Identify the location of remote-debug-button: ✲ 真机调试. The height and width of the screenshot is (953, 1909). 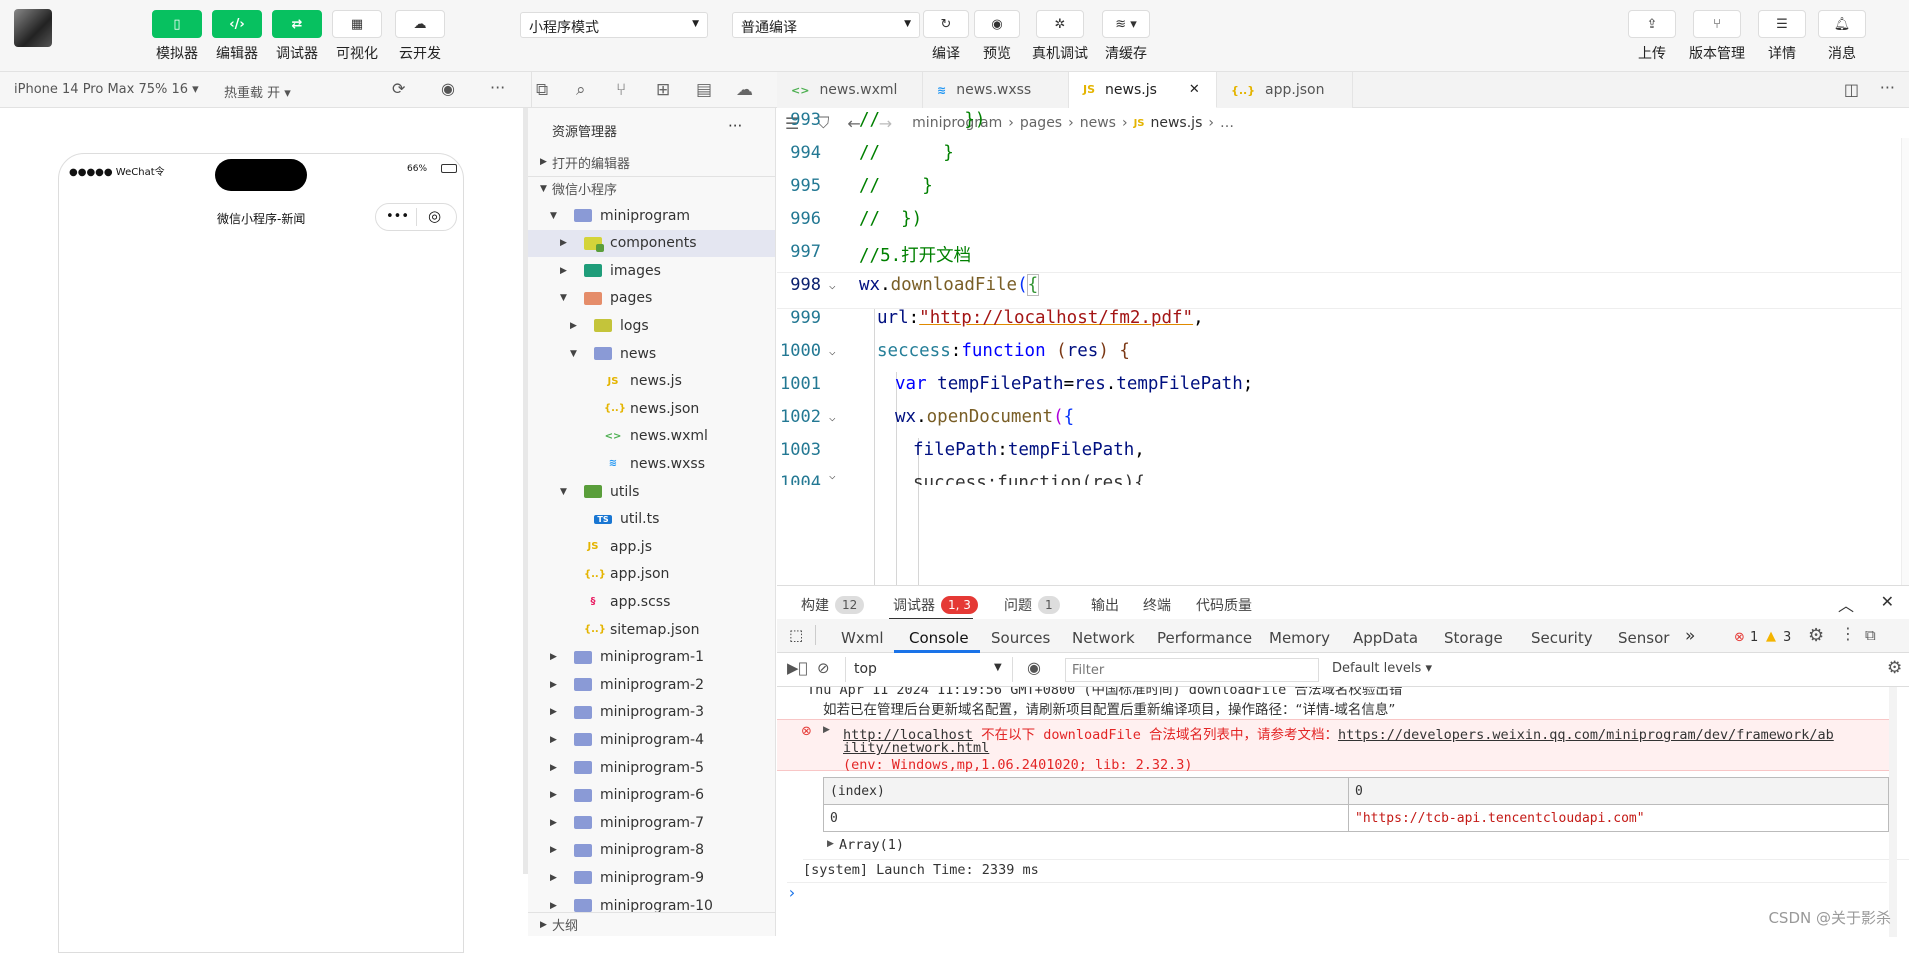
(1060, 36).